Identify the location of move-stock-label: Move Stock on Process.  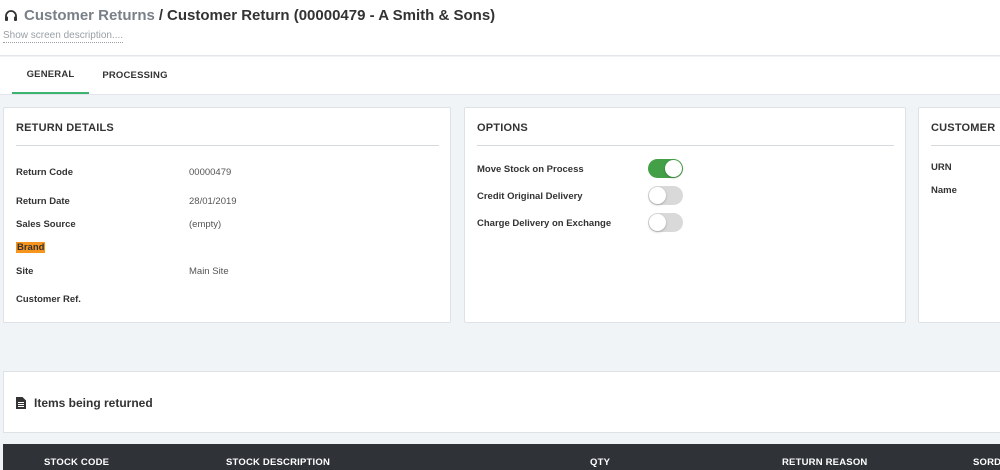
(530, 169).